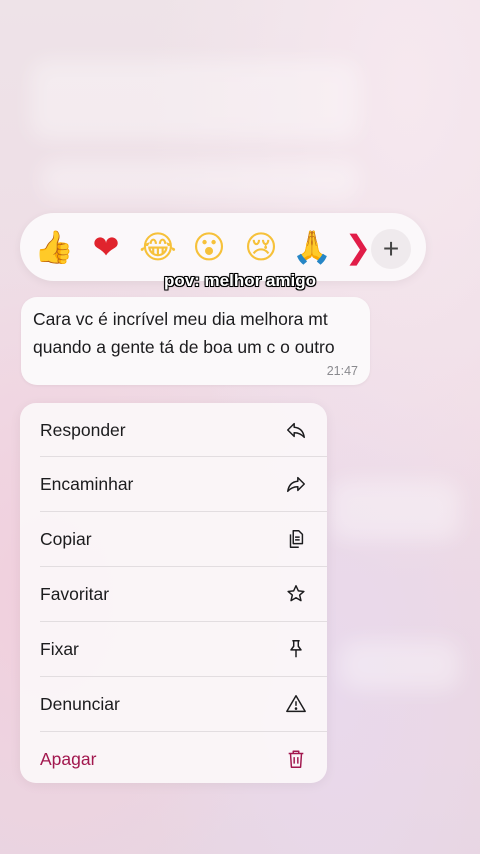  What do you see at coordinates (68, 758) in the screenshot?
I see `delete-label: Apagar` at bounding box center [68, 758].